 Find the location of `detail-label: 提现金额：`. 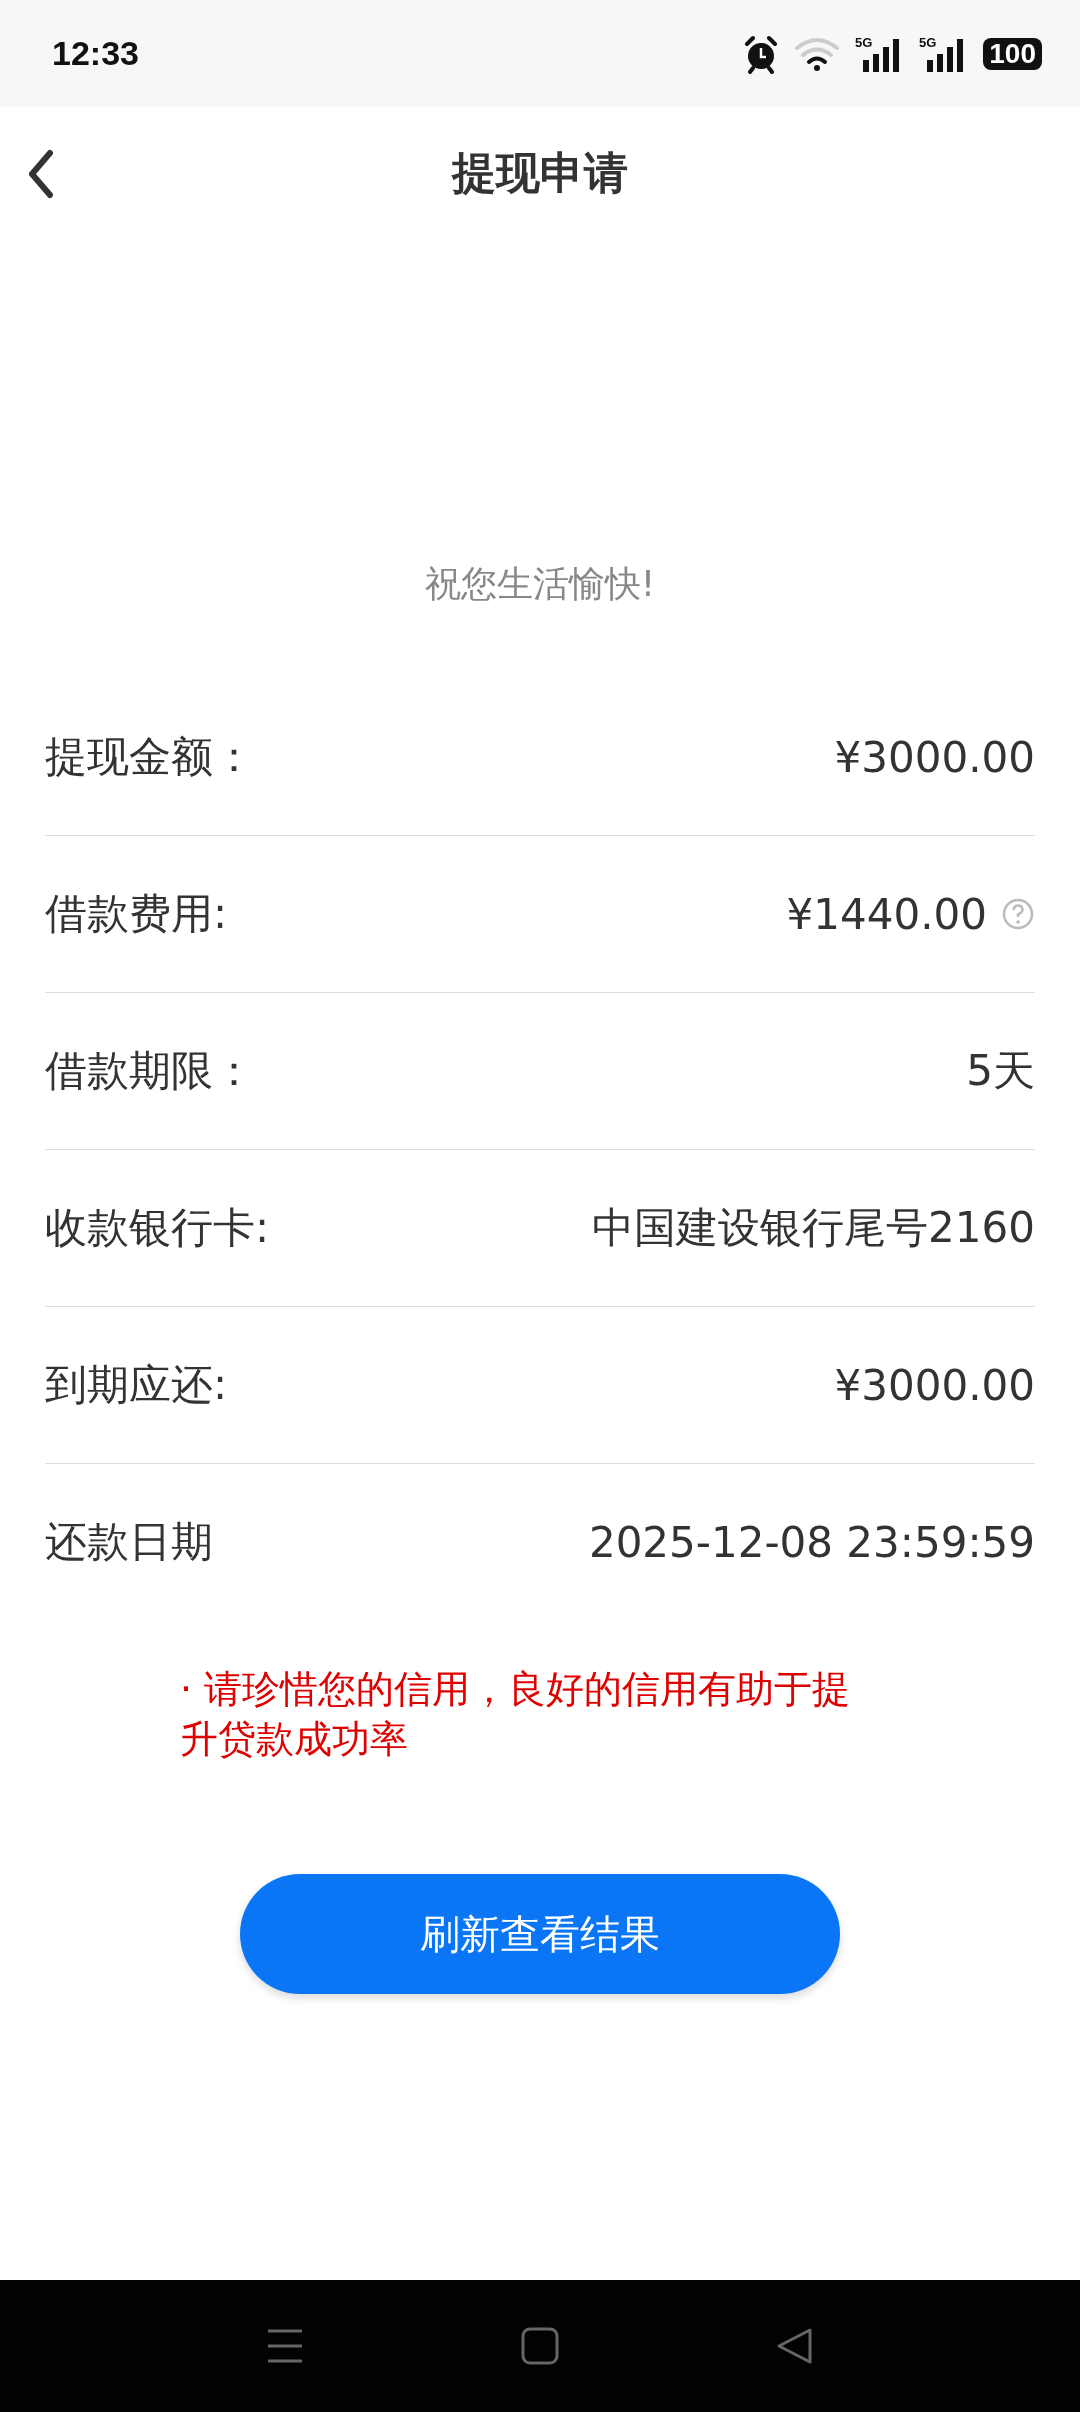

detail-label: 提现金额： is located at coordinates (150, 757).